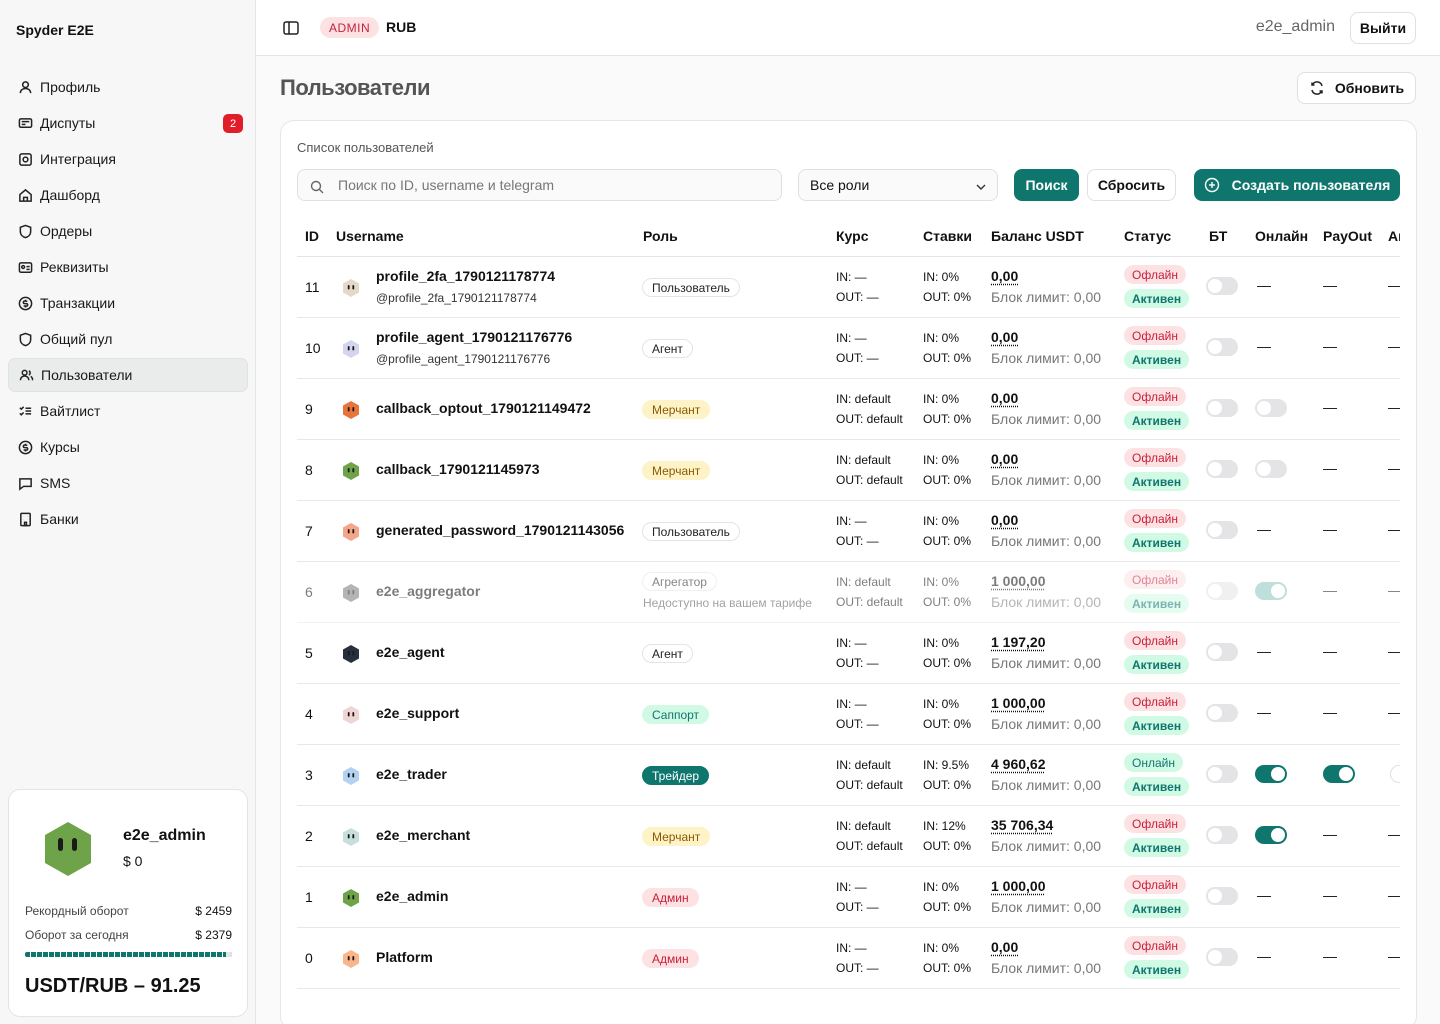 Image resolution: width=1440 pixels, height=1024 pixels. What do you see at coordinates (1211, 185) in the screenshot?
I see `plus-circle-icon` at bounding box center [1211, 185].